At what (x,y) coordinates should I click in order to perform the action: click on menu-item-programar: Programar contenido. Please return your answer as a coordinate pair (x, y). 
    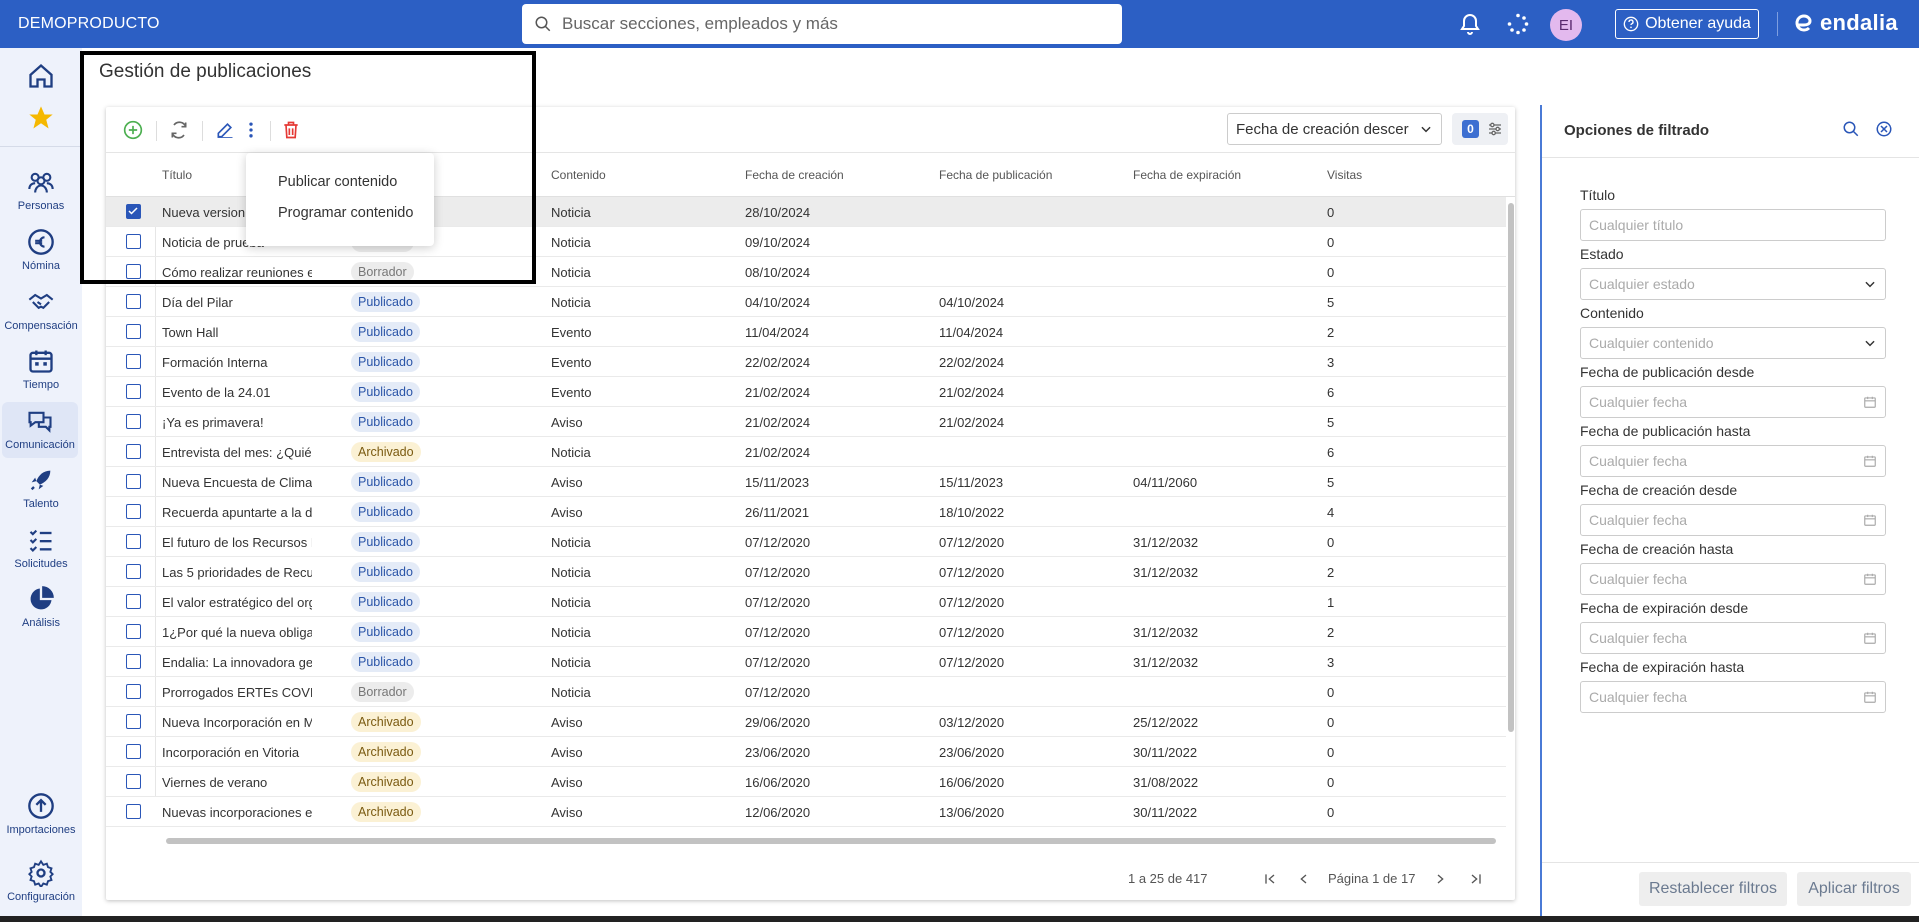
    Looking at the image, I should click on (345, 213).